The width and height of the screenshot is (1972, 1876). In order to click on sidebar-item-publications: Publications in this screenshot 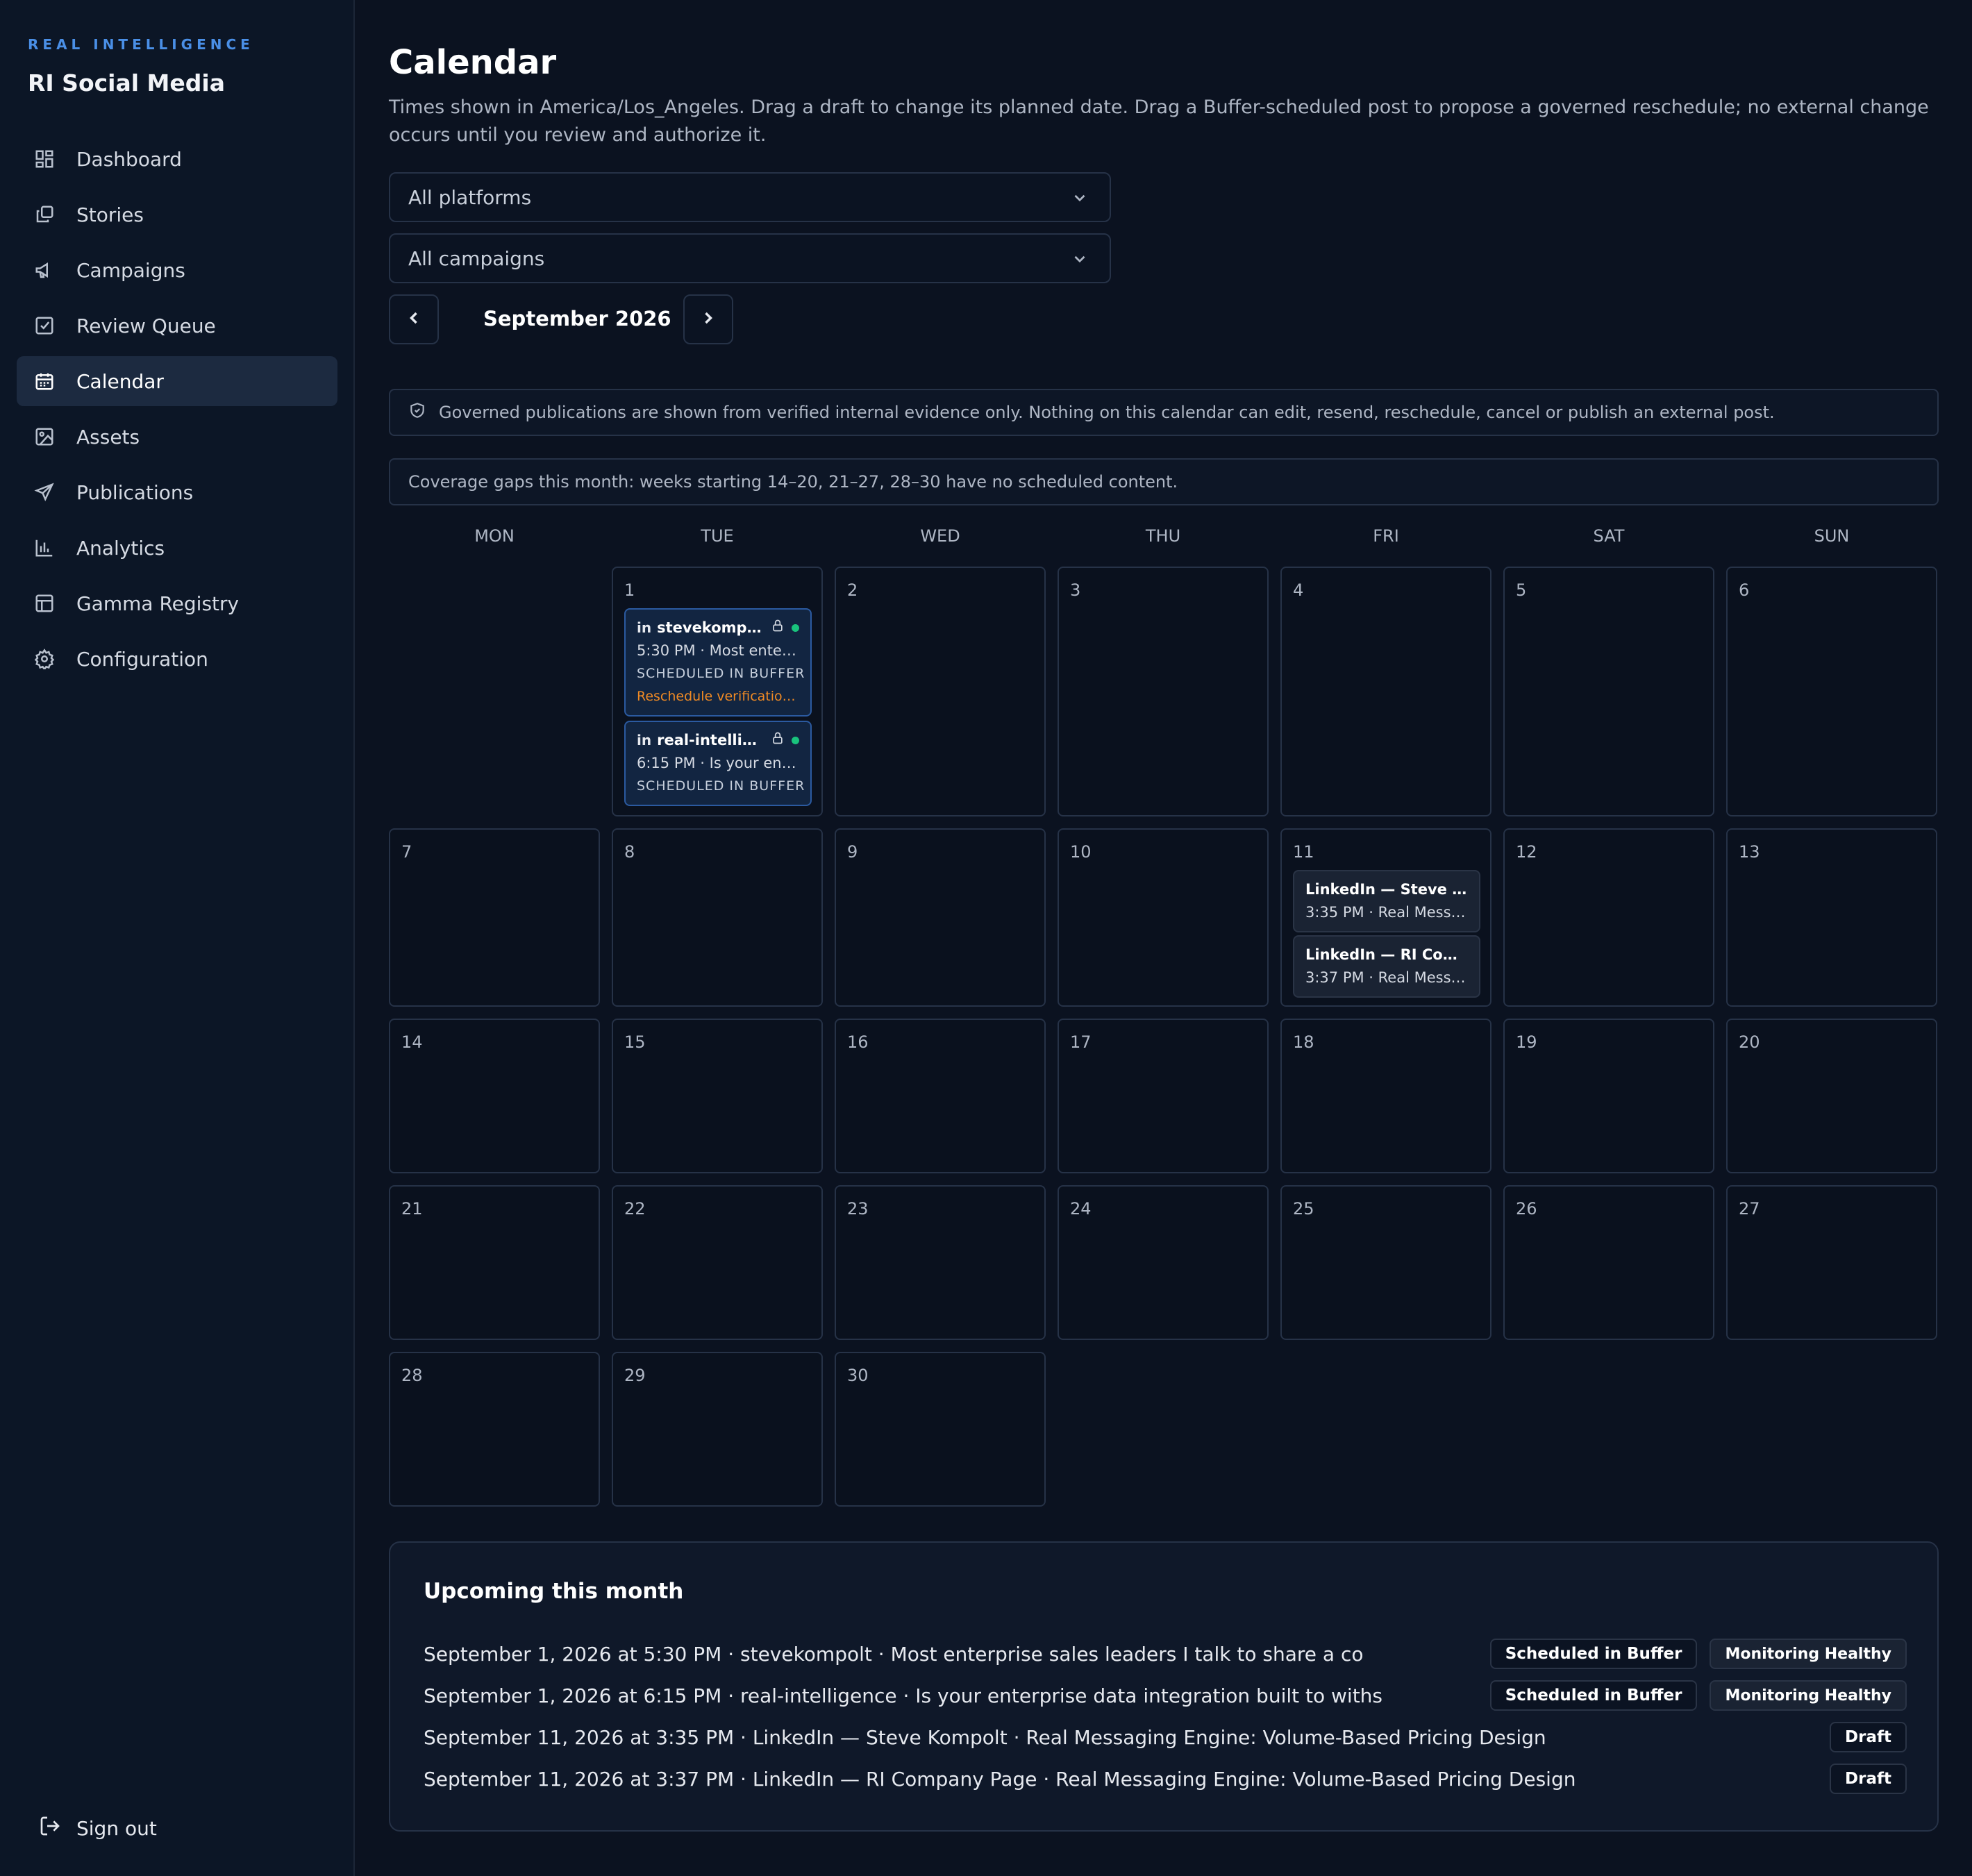, I will do `click(177, 492)`.